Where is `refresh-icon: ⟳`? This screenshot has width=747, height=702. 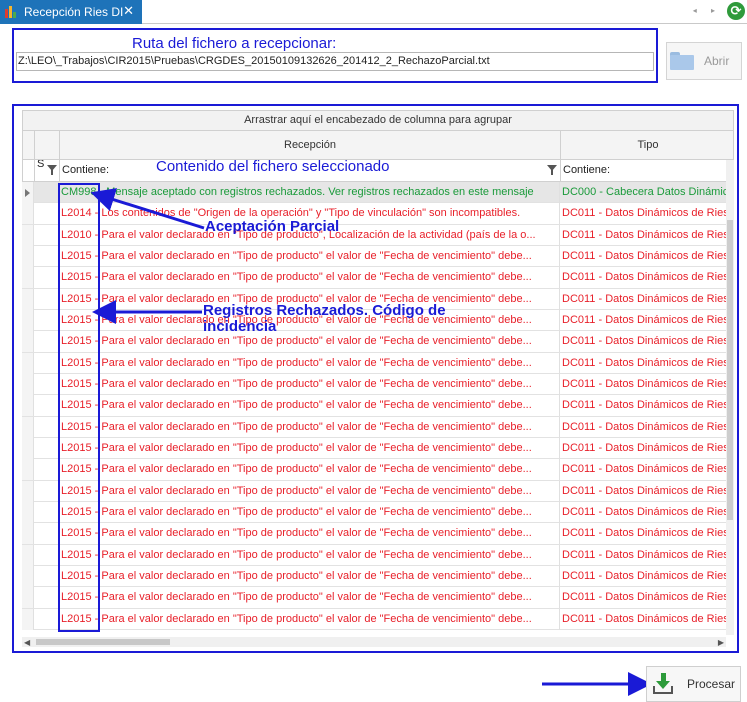 refresh-icon: ⟳ is located at coordinates (736, 11).